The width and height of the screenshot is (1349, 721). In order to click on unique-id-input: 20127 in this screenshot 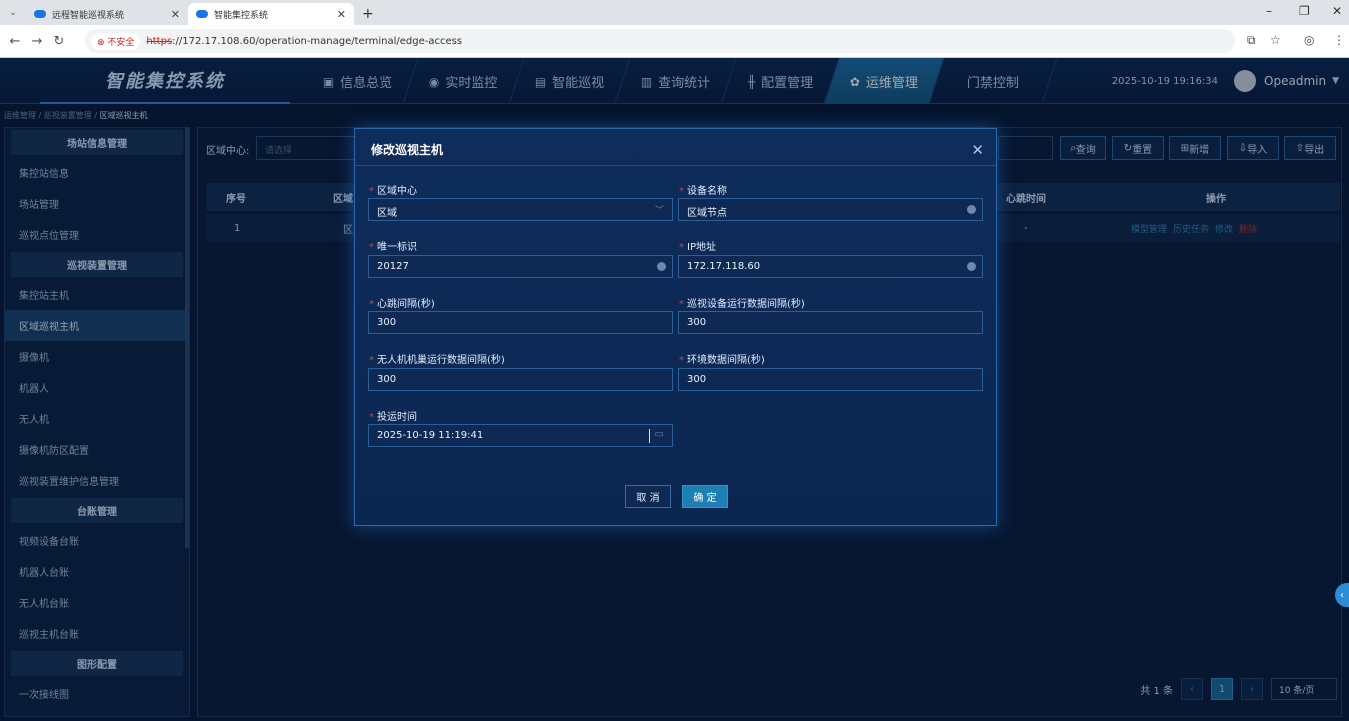, I will do `click(520, 266)`.